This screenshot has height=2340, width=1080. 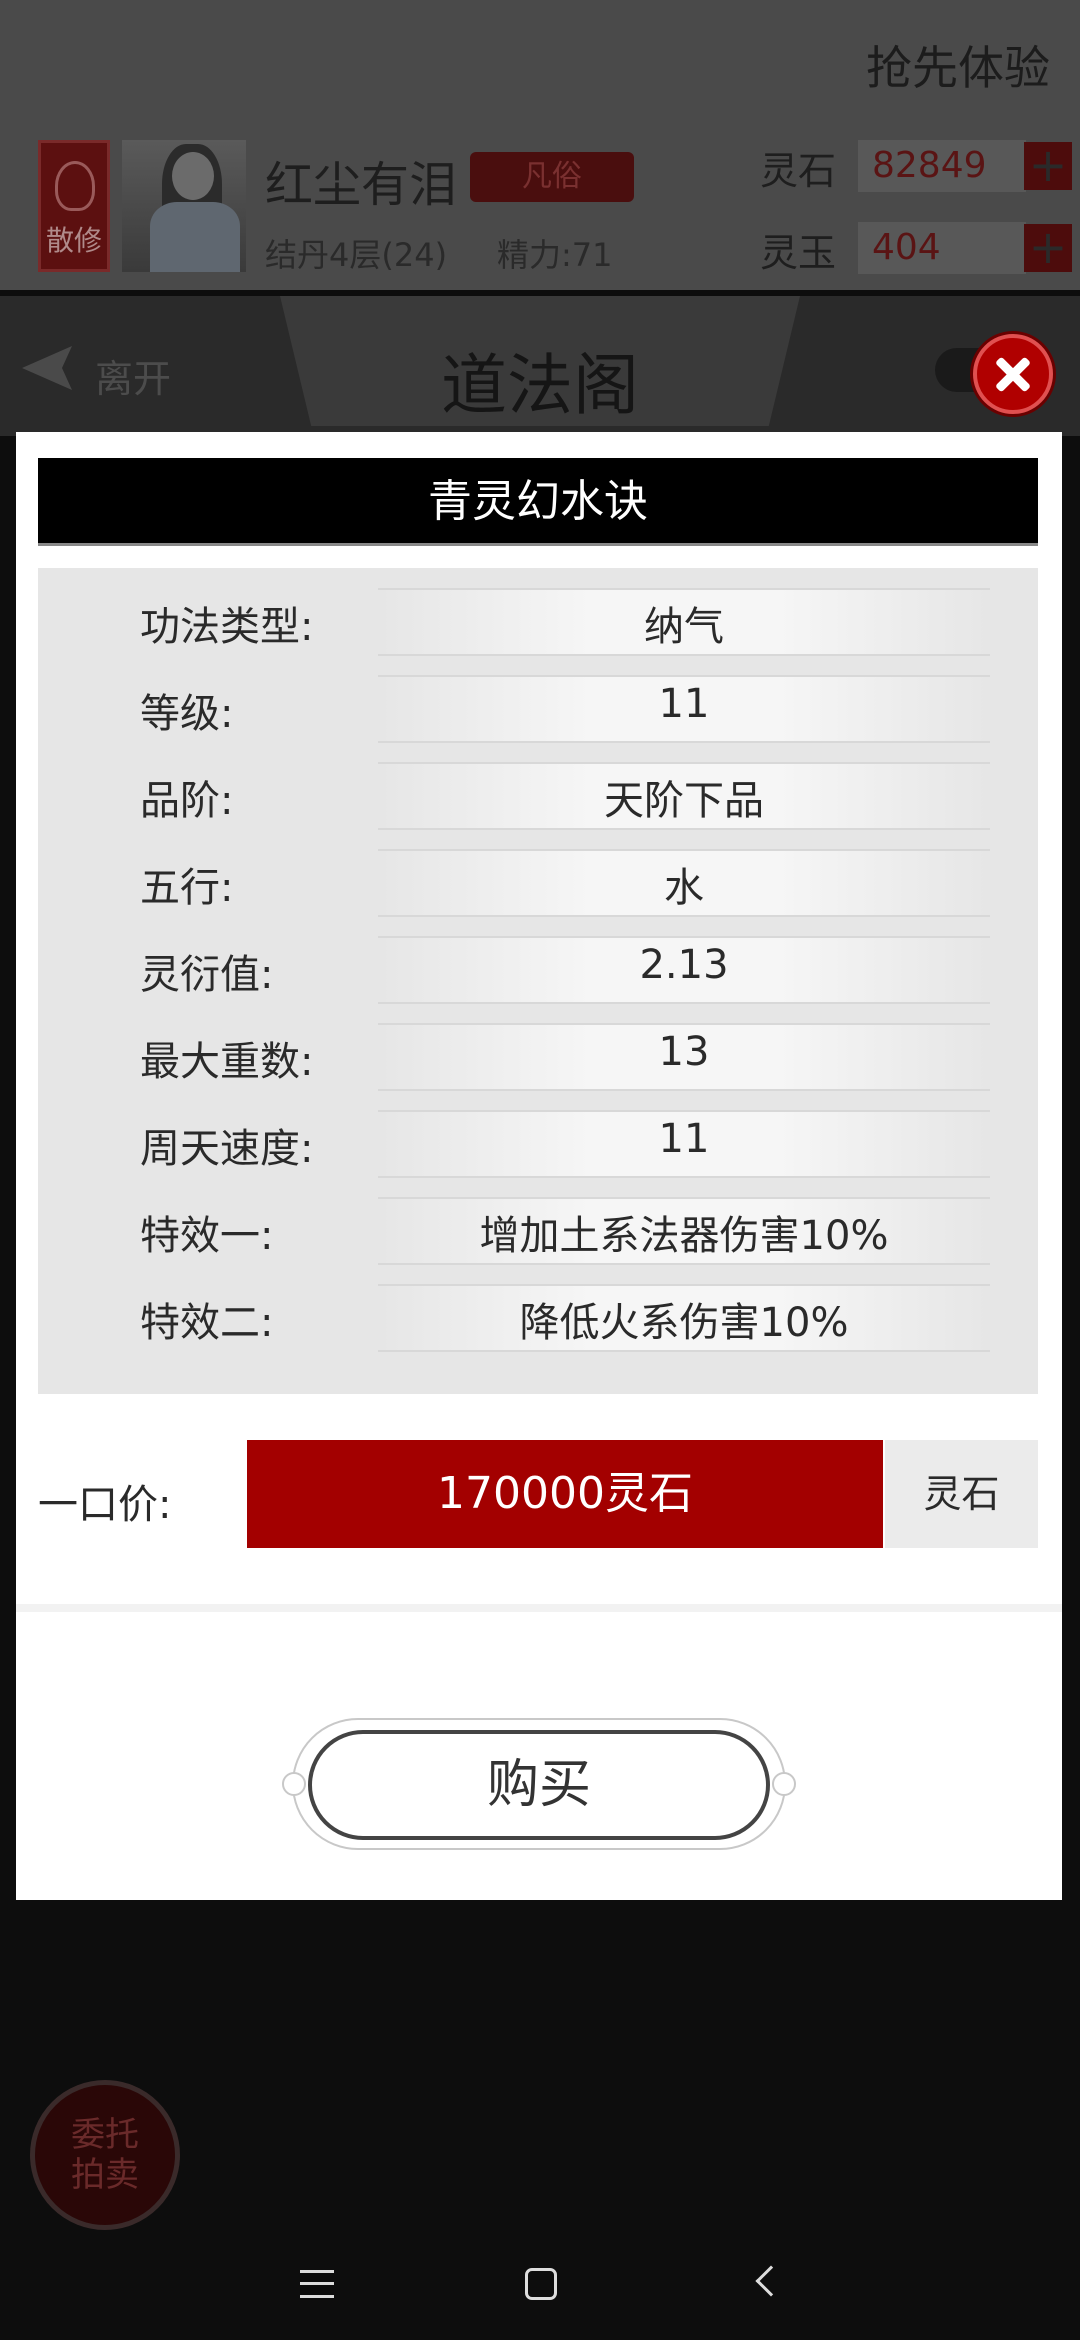 What do you see at coordinates (294, 1784) in the screenshot?
I see `frame-dot-left` at bounding box center [294, 1784].